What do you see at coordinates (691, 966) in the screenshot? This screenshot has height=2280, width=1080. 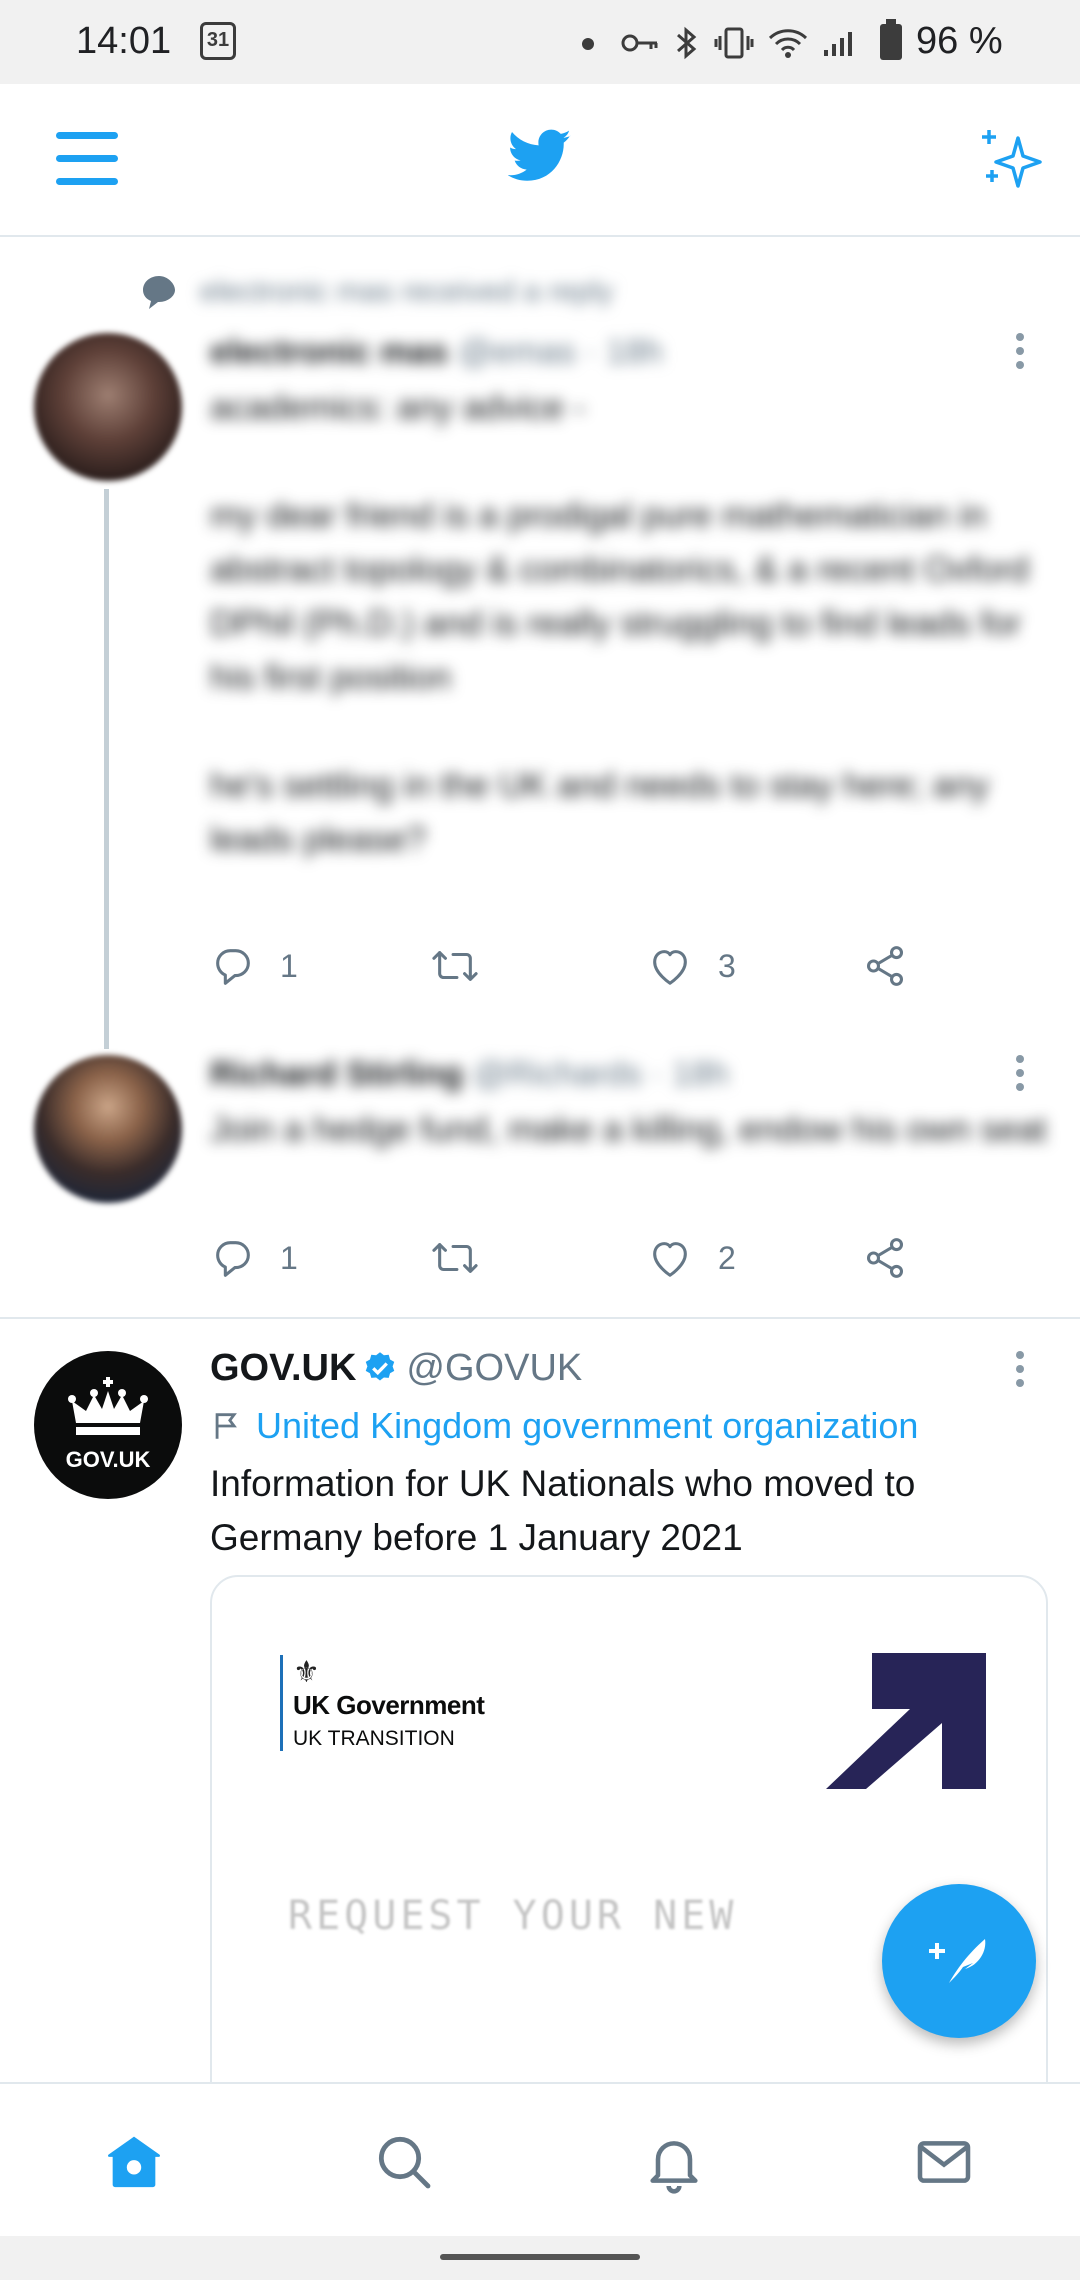 I see `like-button: 3` at bounding box center [691, 966].